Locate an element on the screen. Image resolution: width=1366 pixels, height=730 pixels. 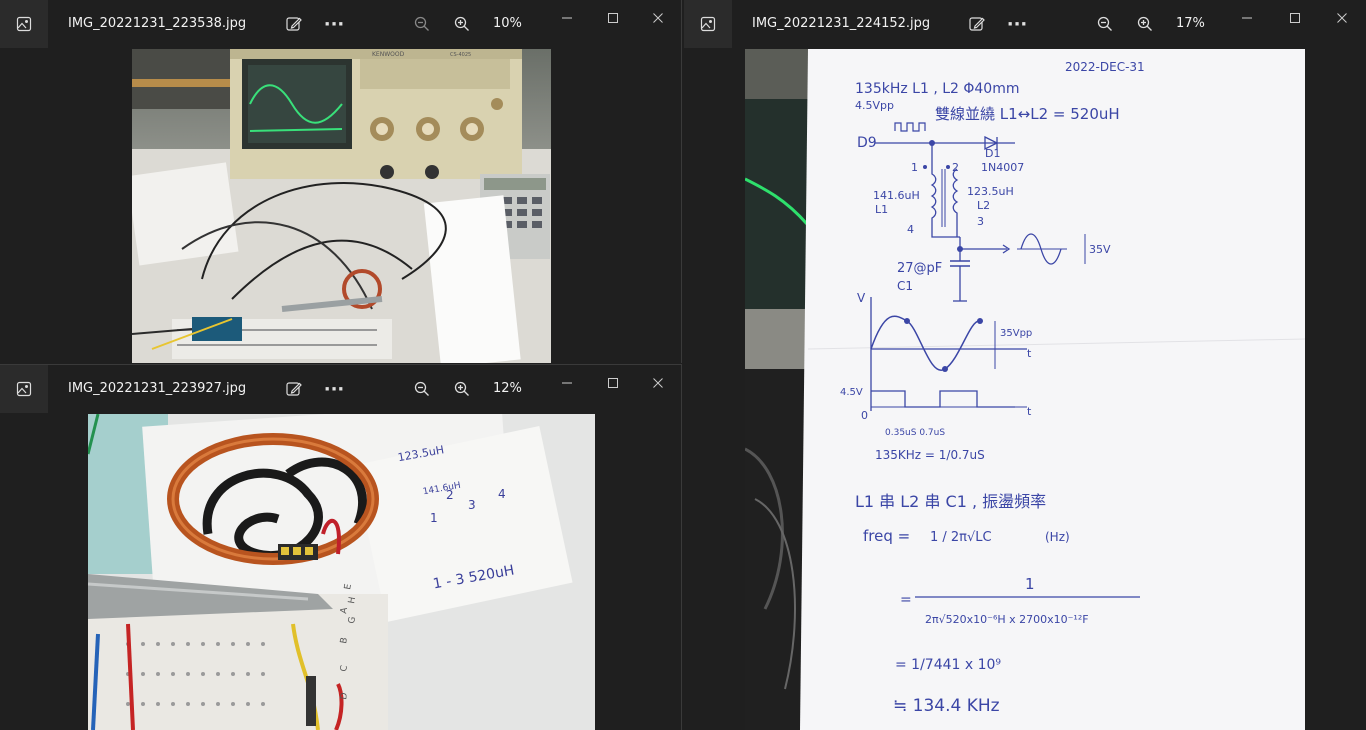
window-title: IMG_20221231_223927.jpg is located at coordinates (157, 388).